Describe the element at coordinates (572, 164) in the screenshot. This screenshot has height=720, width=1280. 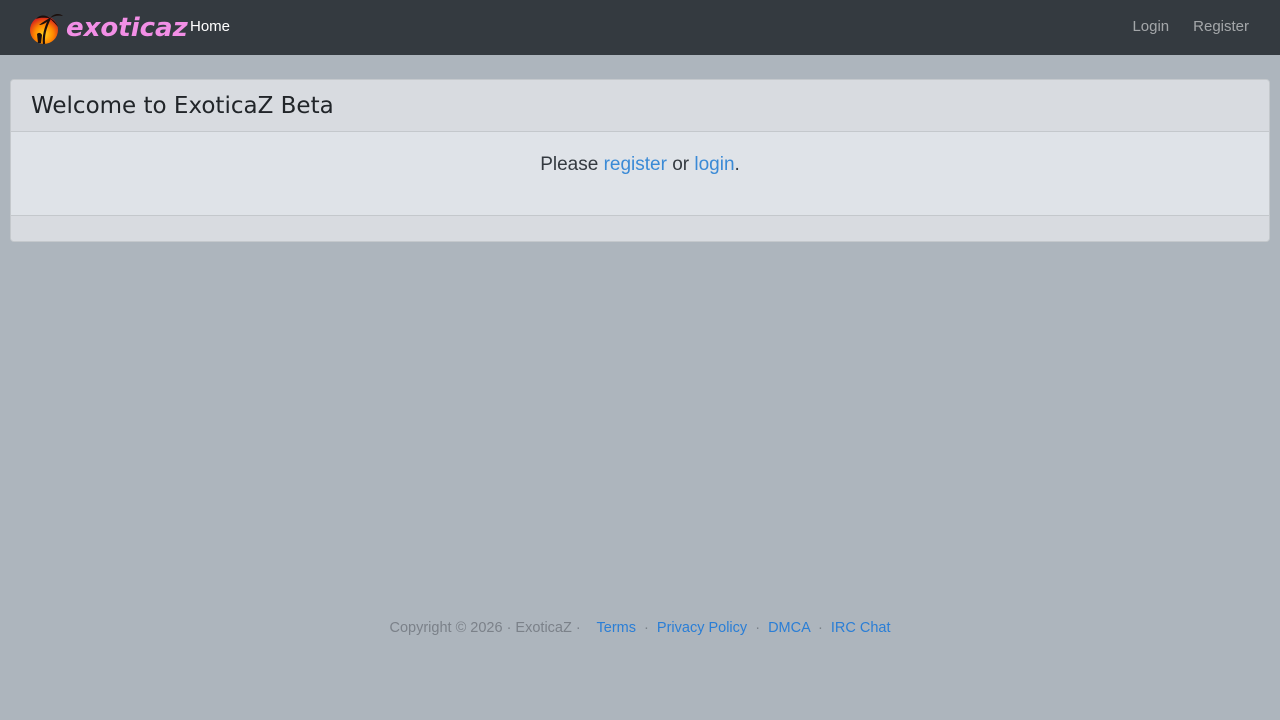
I see `welcome-text-before: Please` at that location.